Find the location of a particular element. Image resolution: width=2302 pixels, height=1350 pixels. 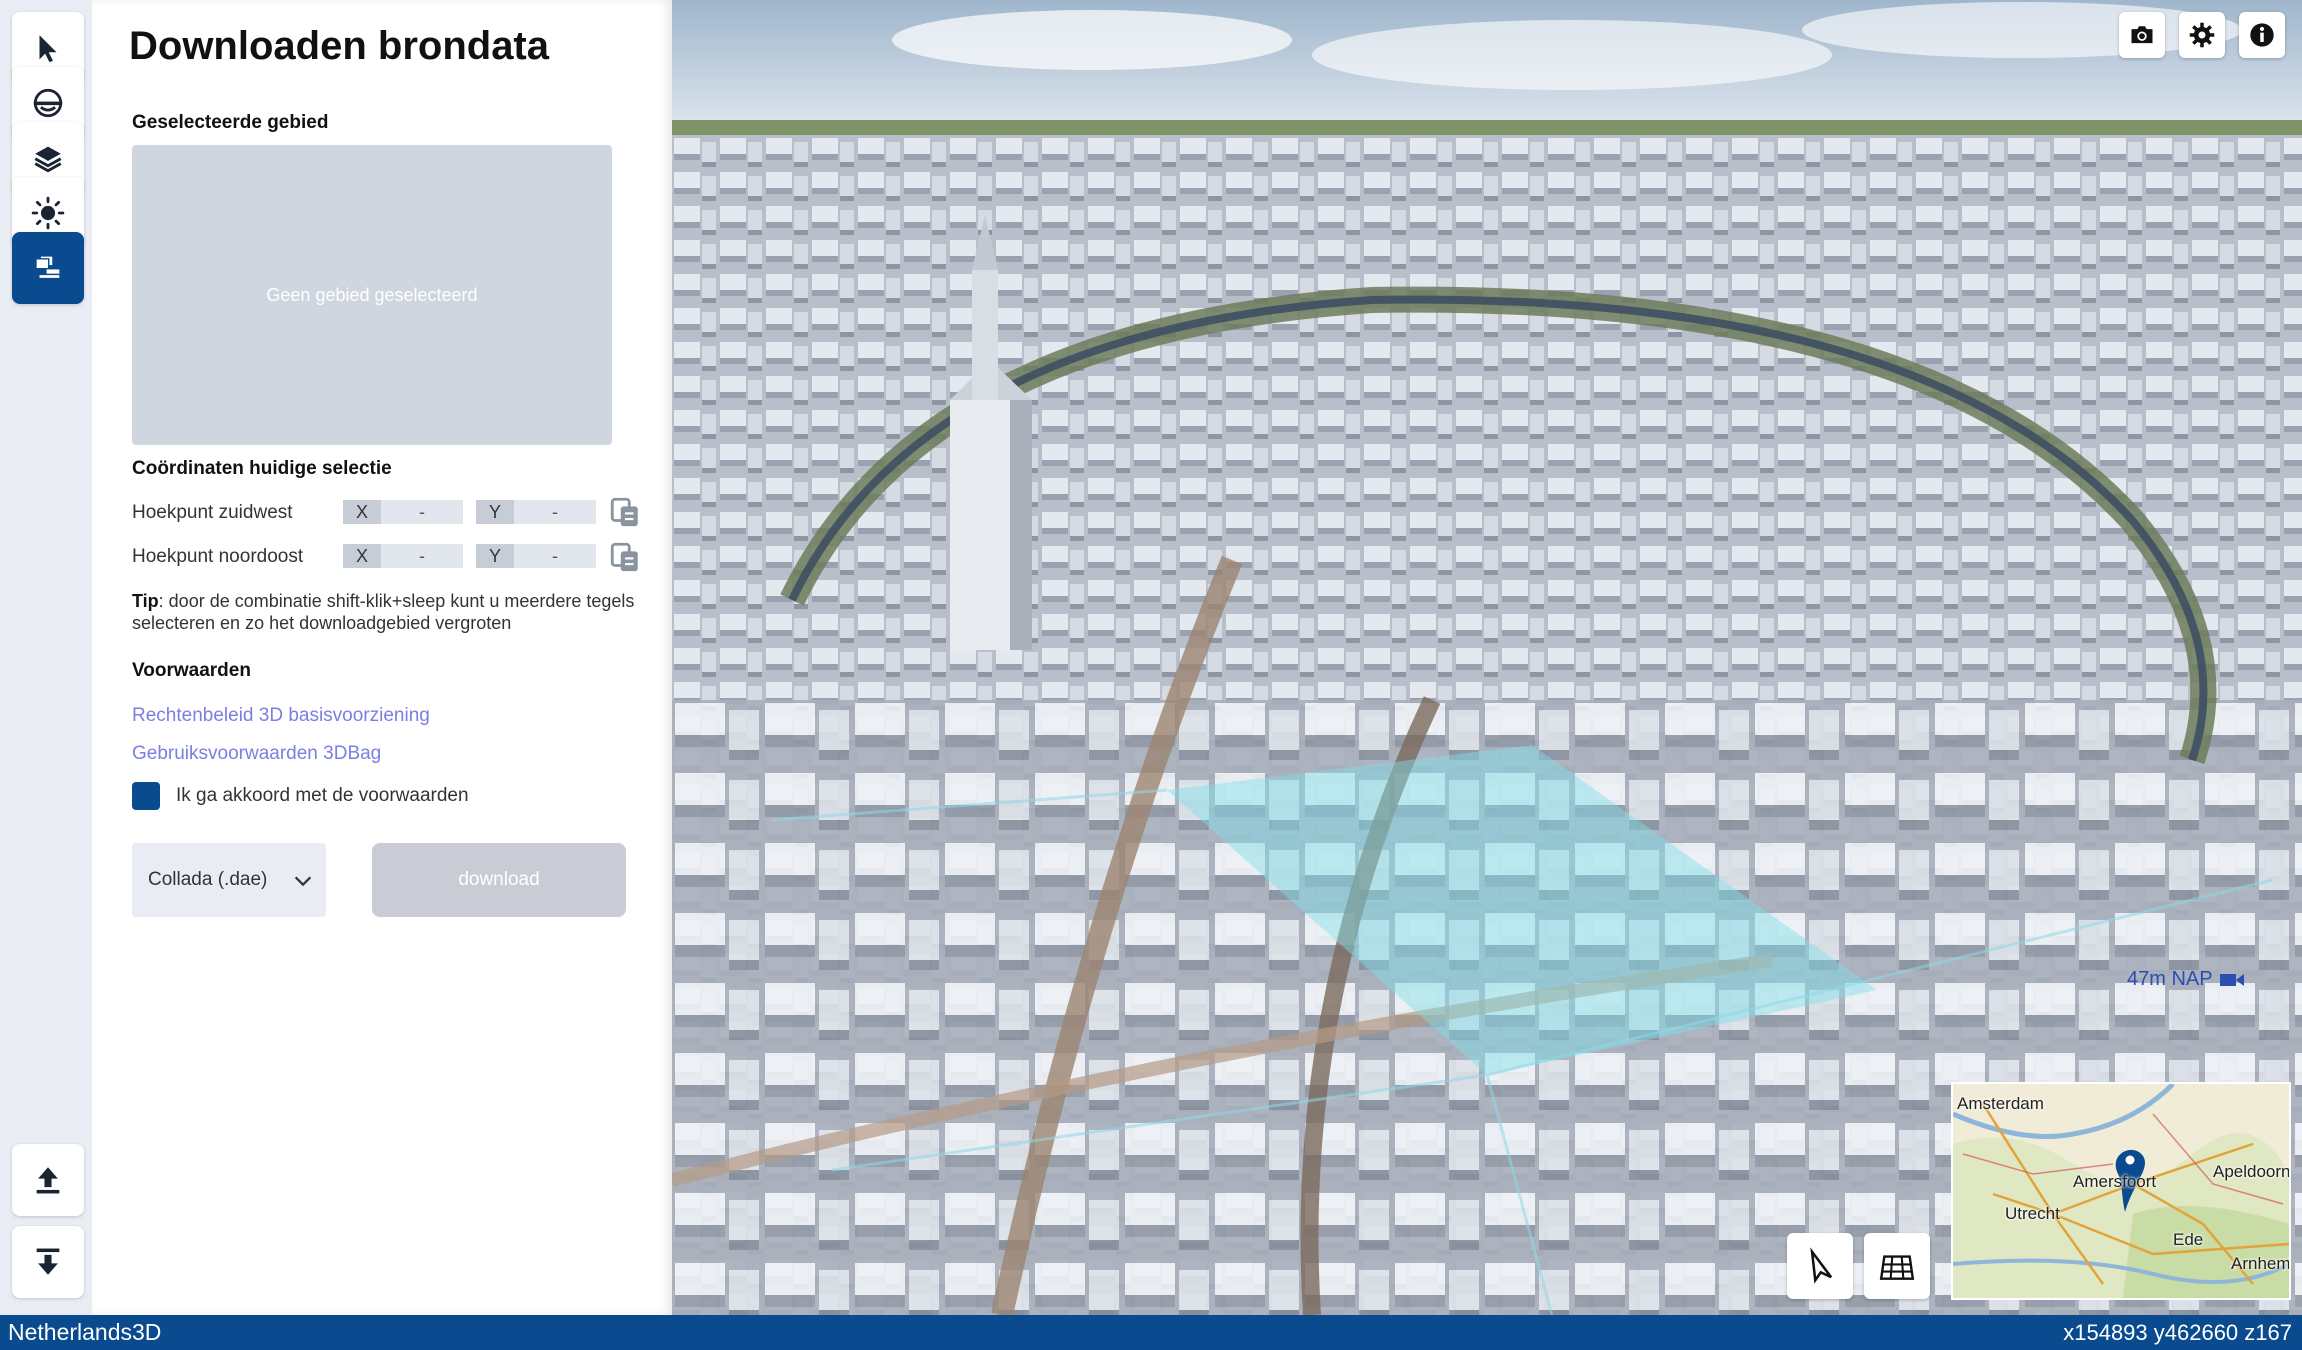

corner-sw-y-field: Y - is located at coordinates (536, 512).